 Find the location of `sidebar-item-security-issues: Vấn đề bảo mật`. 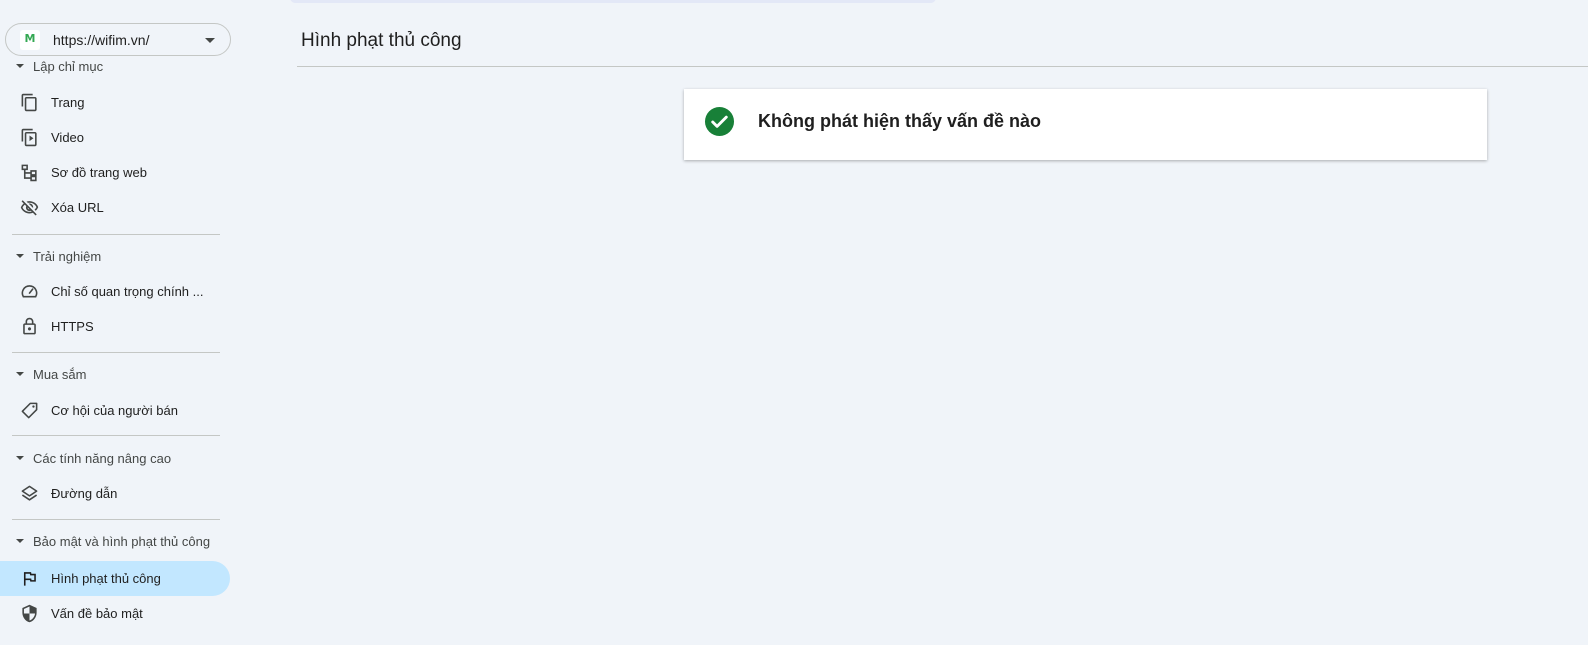

sidebar-item-security-issues: Vấn đề bảo mật is located at coordinates (115, 613).